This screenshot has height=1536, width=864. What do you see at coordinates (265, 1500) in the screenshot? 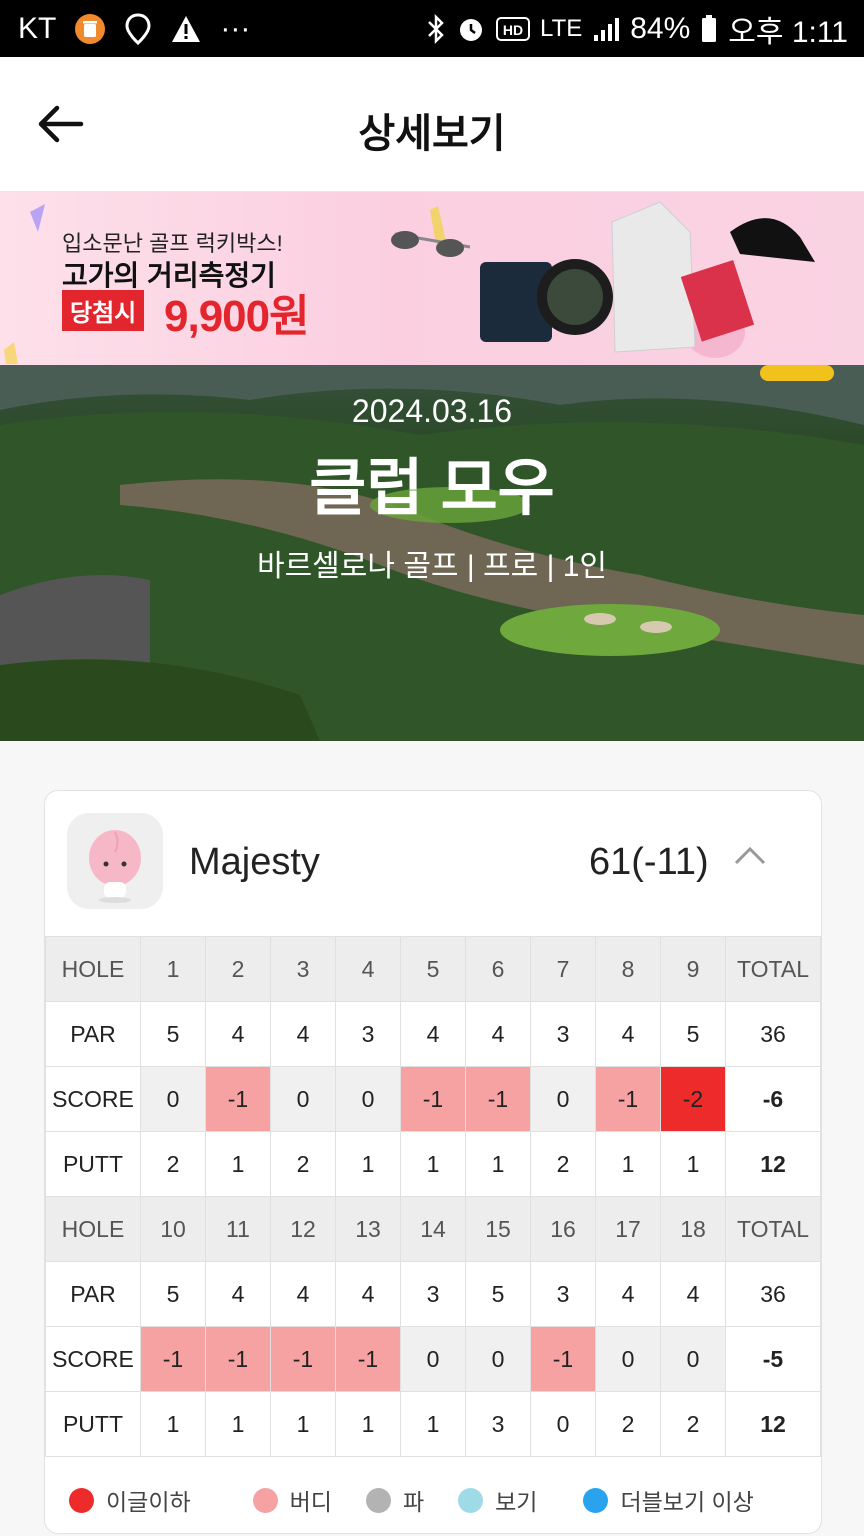
I see `legend-dot-birdie` at bounding box center [265, 1500].